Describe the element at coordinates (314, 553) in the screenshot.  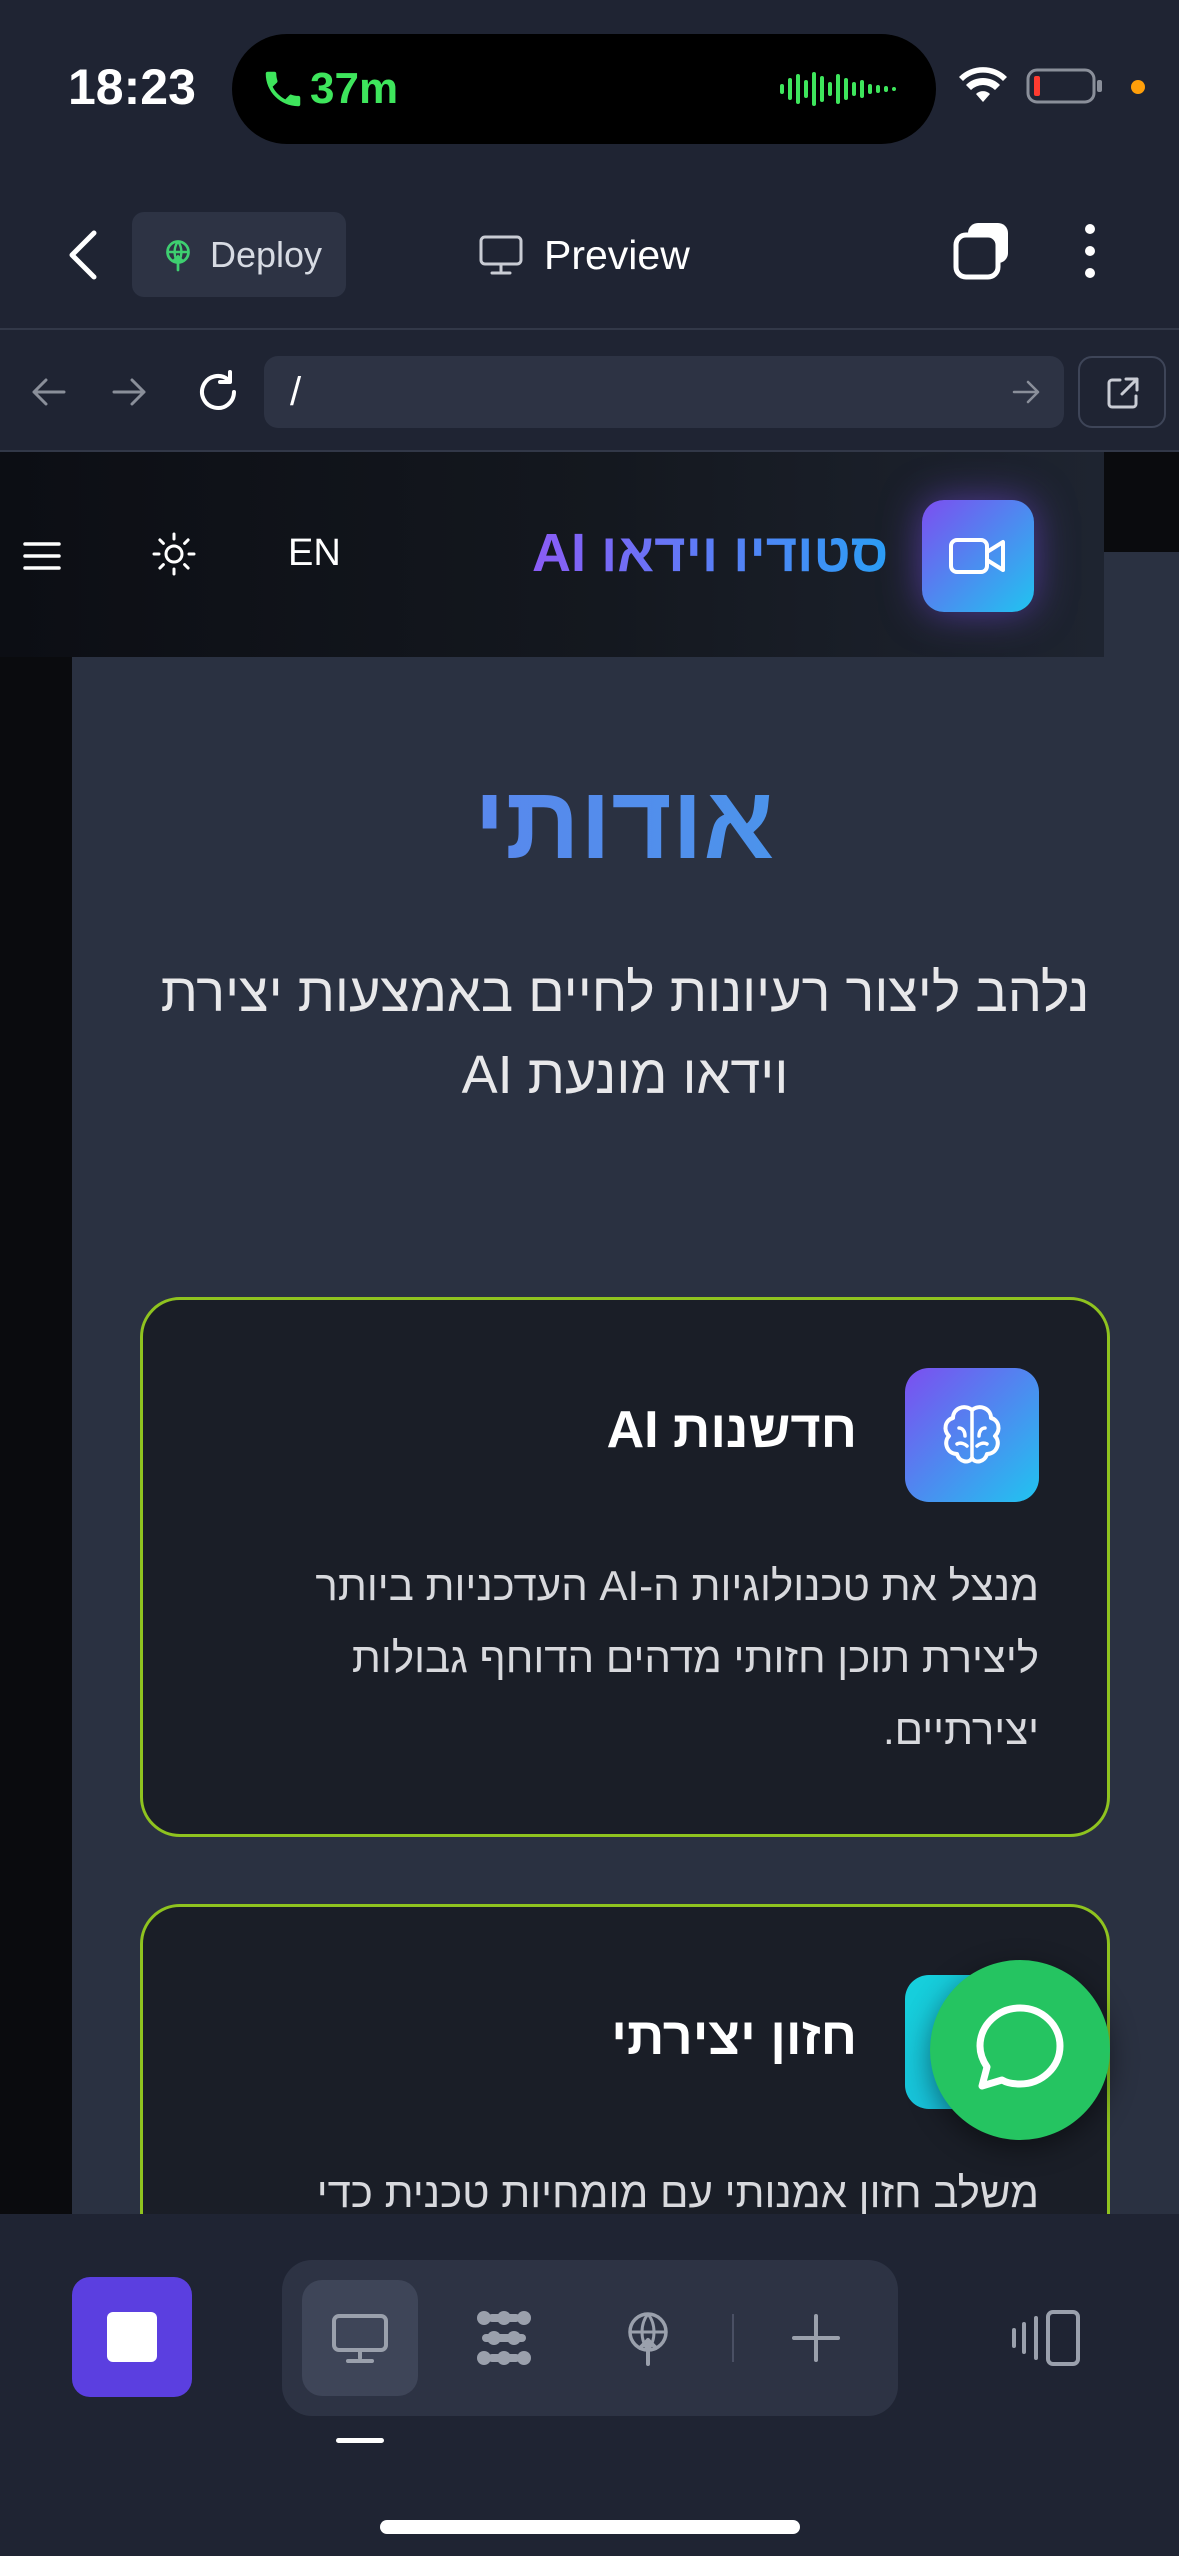
I see `language-toggle: EN` at that location.